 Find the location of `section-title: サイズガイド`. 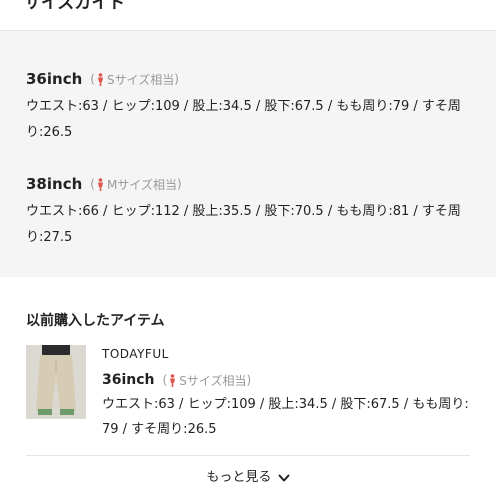

section-title: サイズガイド is located at coordinates (75, 6).